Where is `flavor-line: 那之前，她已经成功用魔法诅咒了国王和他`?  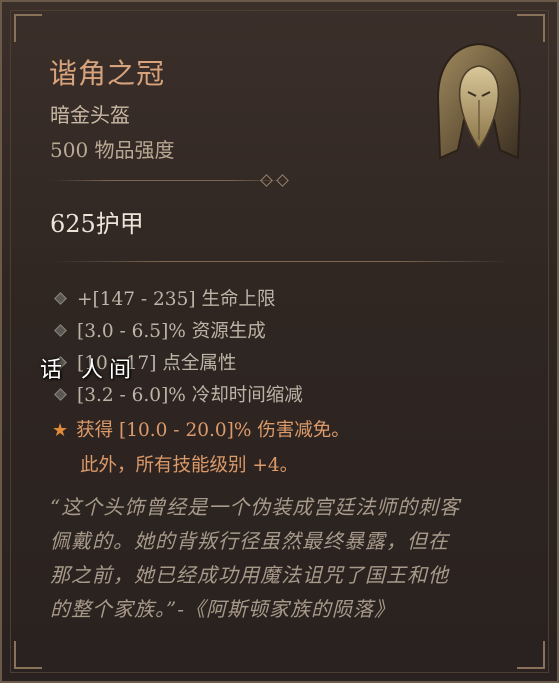
flavor-line: 那之前，她已经成功用魔法诅咒了国王和他 is located at coordinates (249, 575).